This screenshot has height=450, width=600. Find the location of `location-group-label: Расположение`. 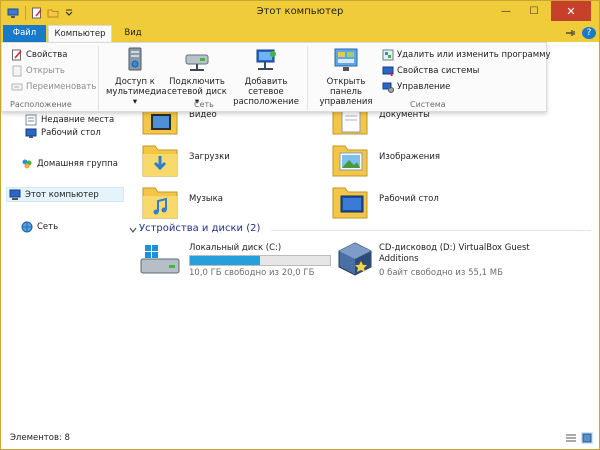

location-group-label: Расположение is located at coordinates (41, 104).